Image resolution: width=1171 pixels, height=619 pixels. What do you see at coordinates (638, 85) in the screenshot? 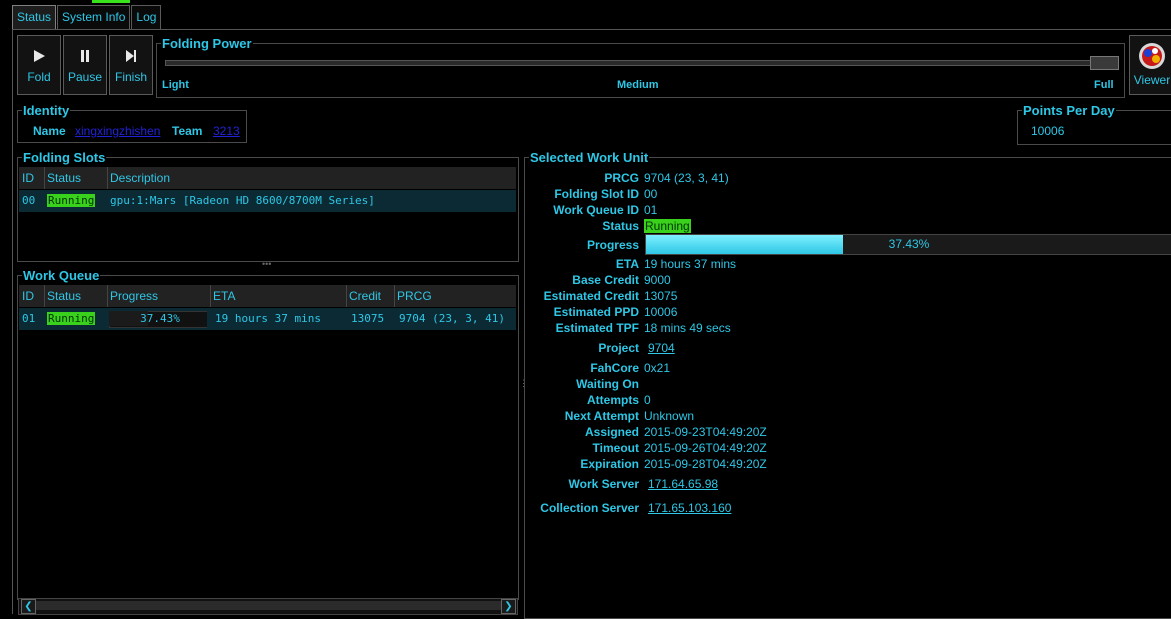
I see `power-medium-label: Medium` at bounding box center [638, 85].